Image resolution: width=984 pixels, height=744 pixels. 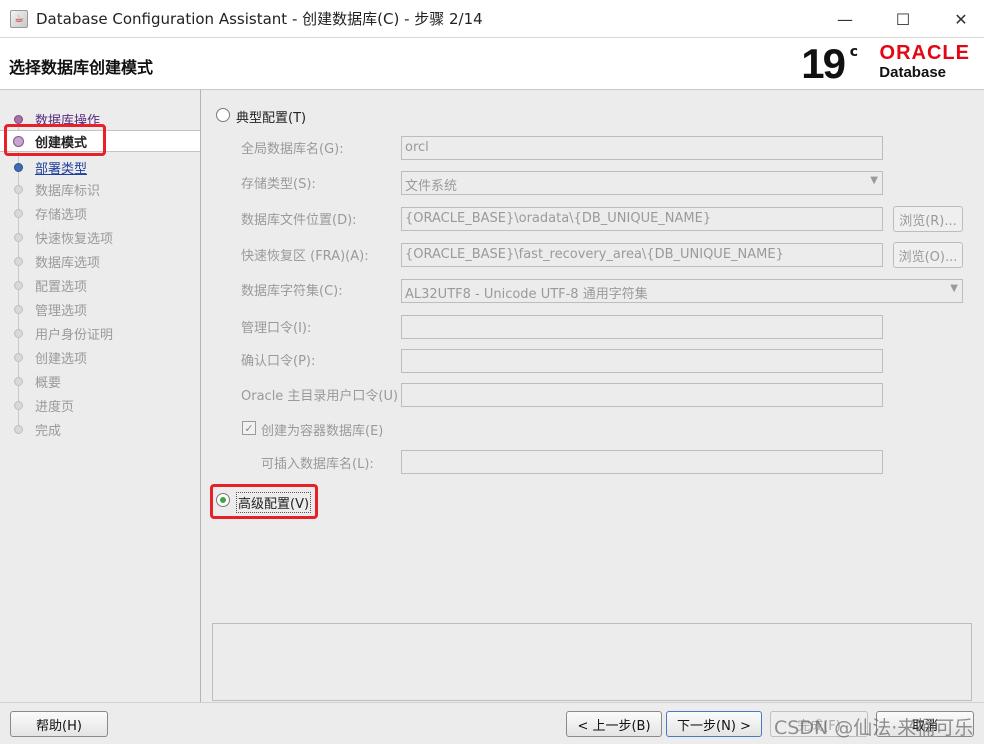 What do you see at coordinates (299, 220) in the screenshot?
I see `db-file-location-label: 数据库文件位置(D):` at bounding box center [299, 220].